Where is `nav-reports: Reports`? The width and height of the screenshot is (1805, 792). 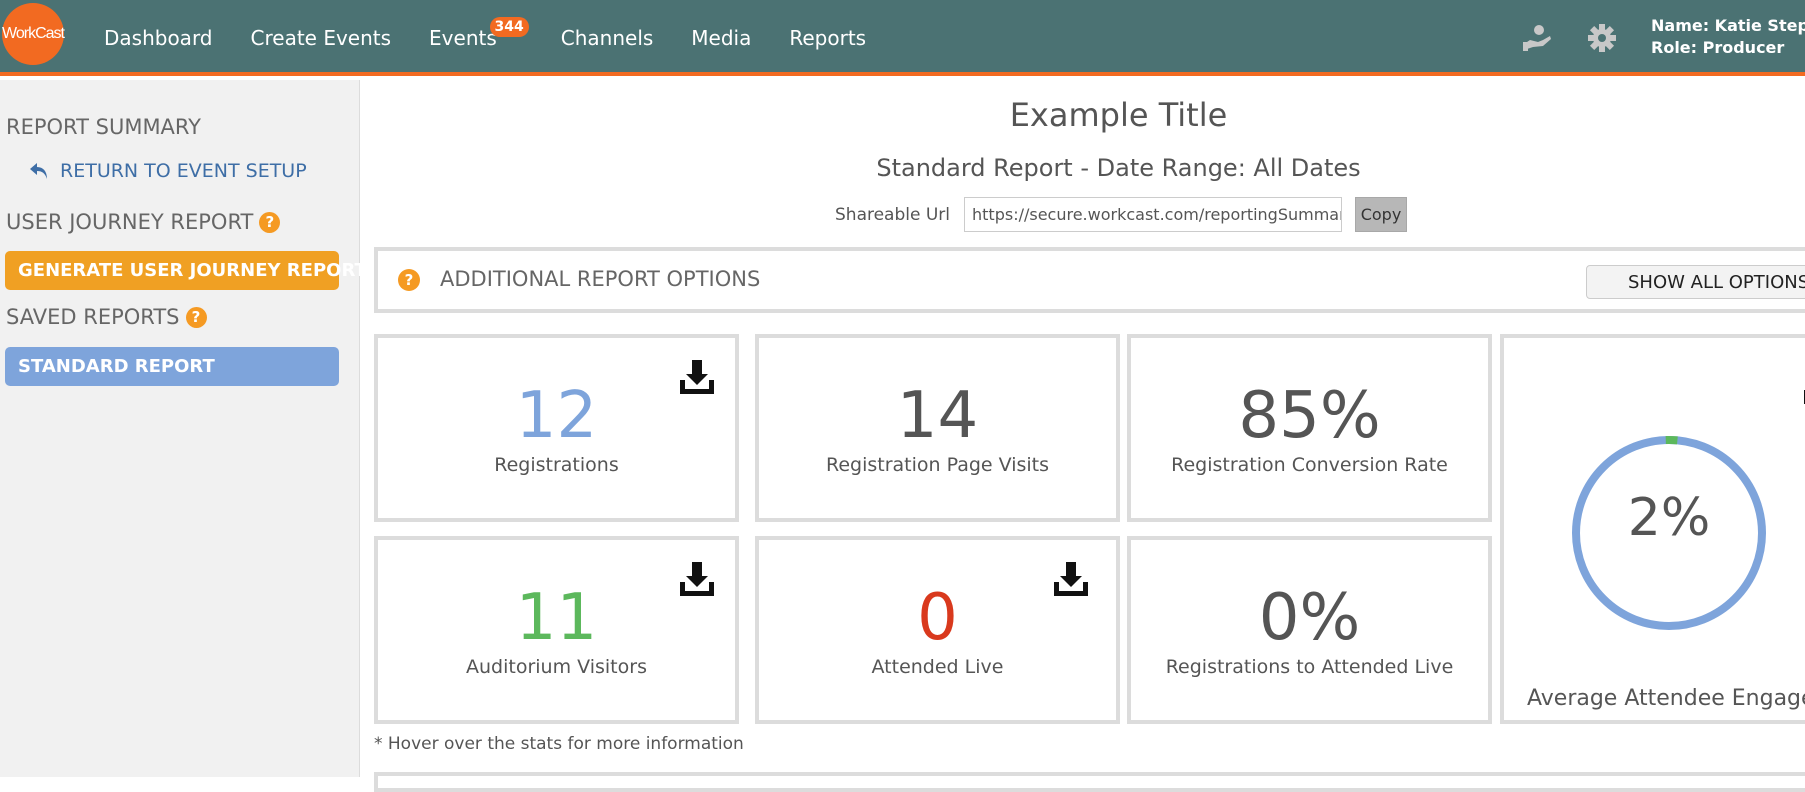
nav-reports: Reports is located at coordinates (827, 38).